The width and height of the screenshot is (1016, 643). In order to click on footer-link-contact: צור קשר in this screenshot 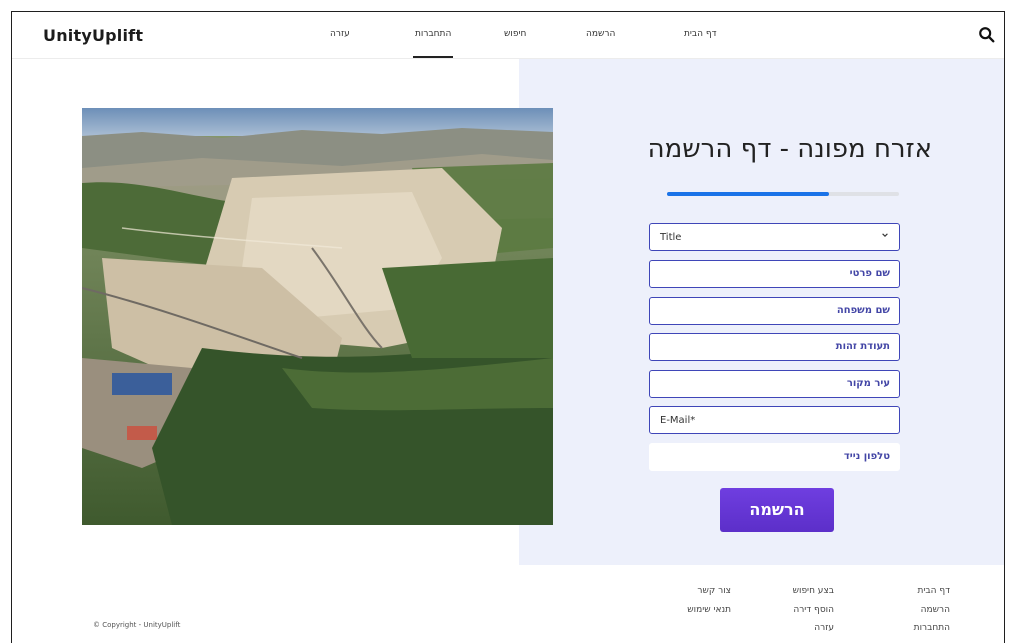, I will do `click(714, 591)`.